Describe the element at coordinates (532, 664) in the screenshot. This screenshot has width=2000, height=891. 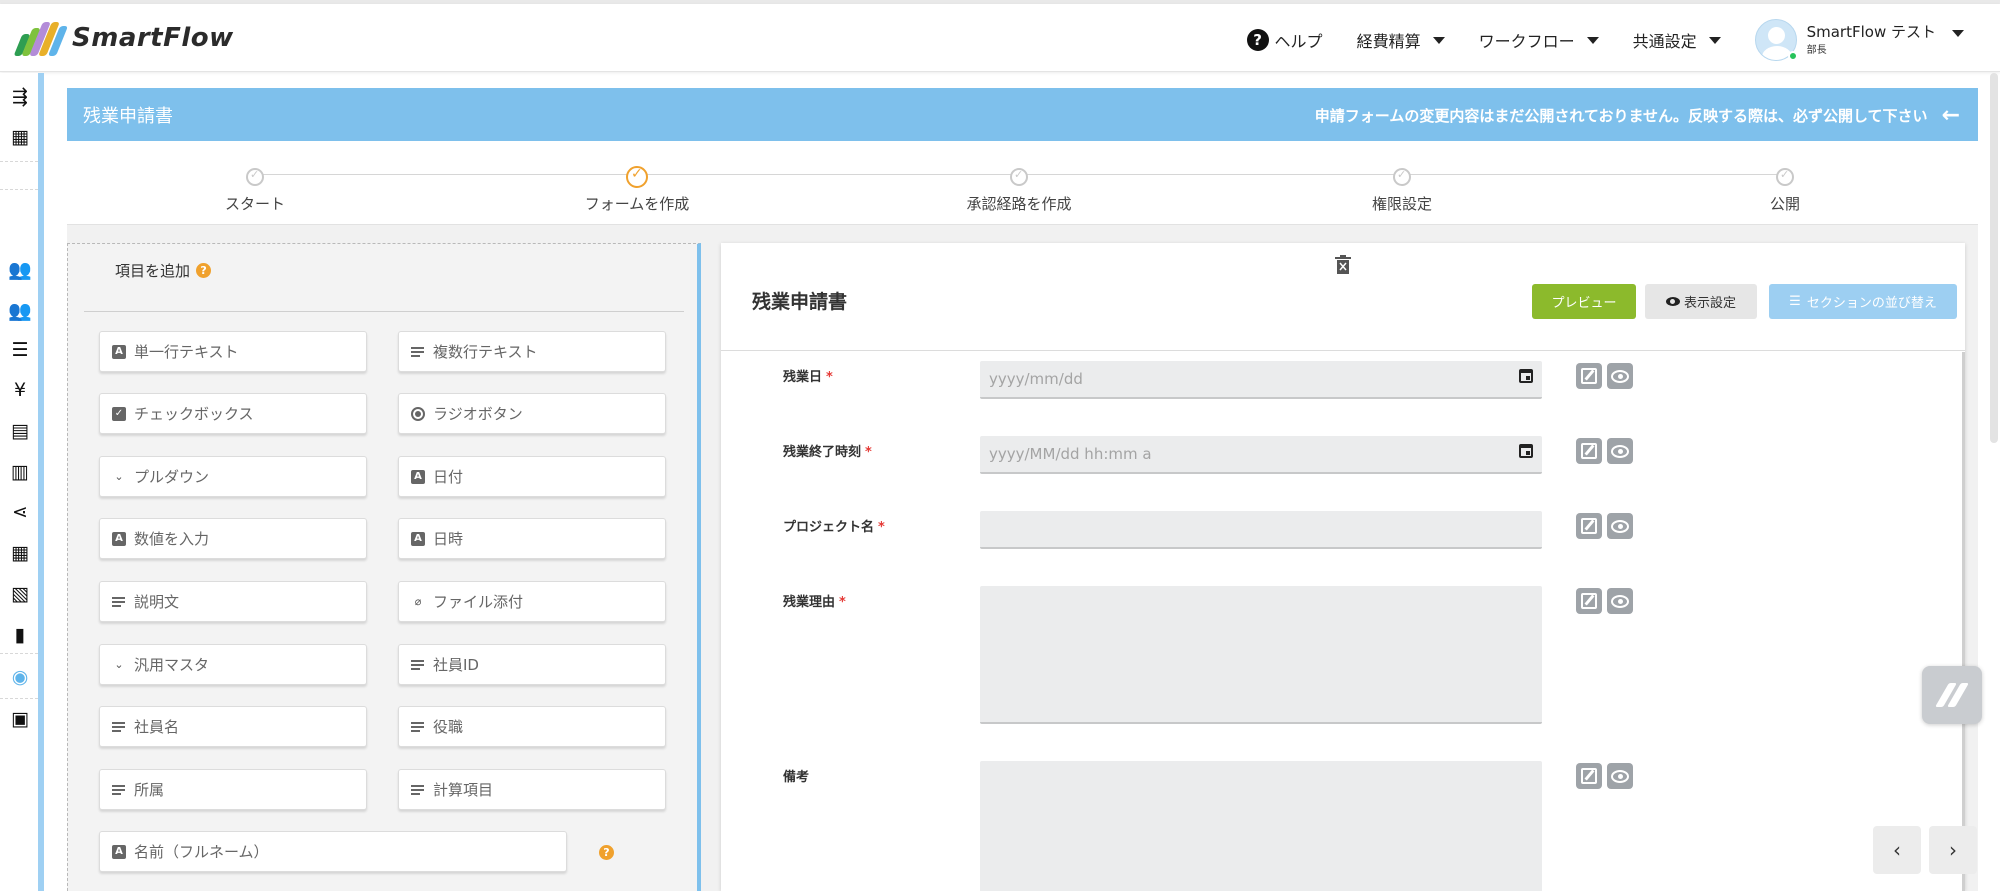
I see `add-employee-id: 社員ID` at that location.